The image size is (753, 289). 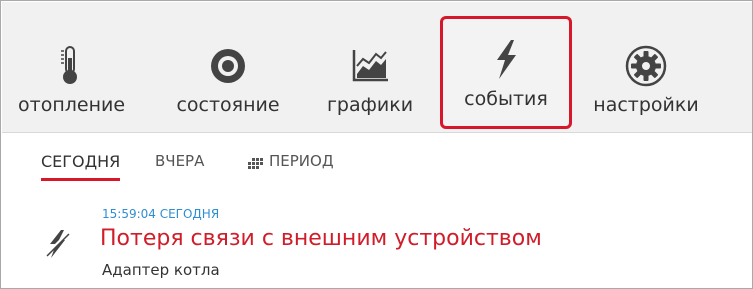 I want to click on tab-status-label: состояние, so click(x=228, y=105).